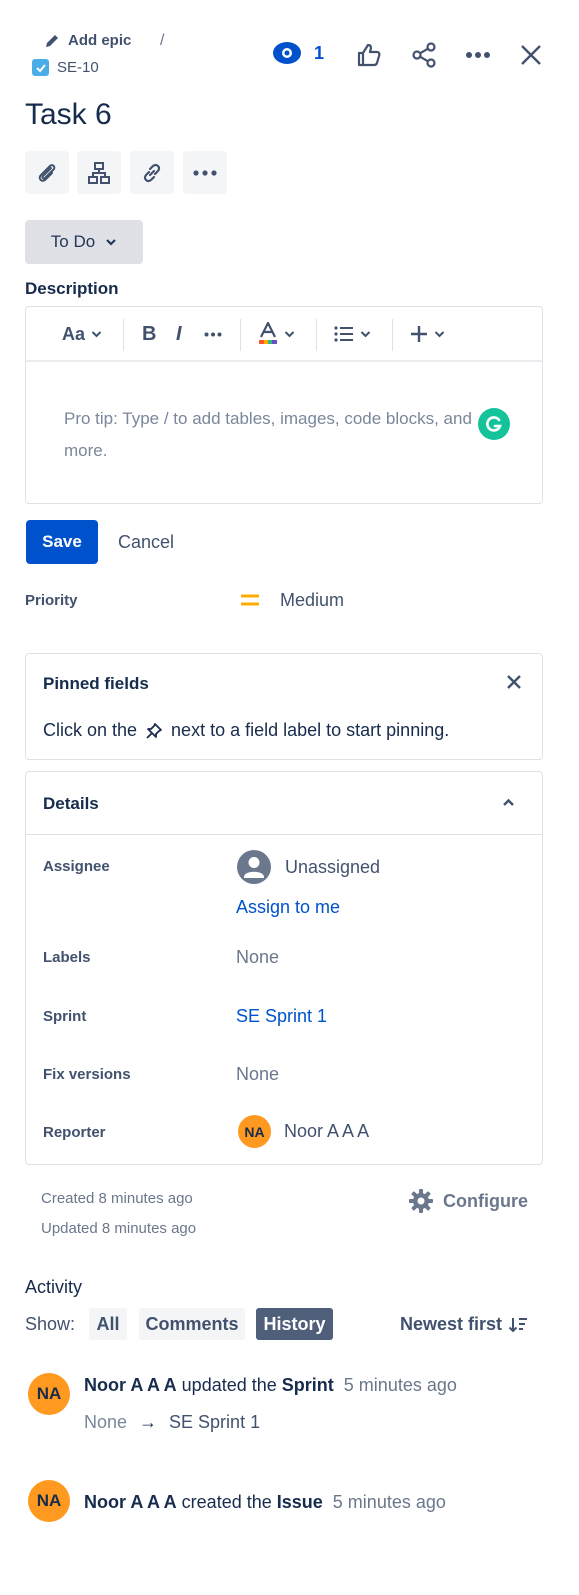 The image size is (579, 1595). What do you see at coordinates (294, 1324) in the screenshot?
I see `filter-history-button: History` at bounding box center [294, 1324].